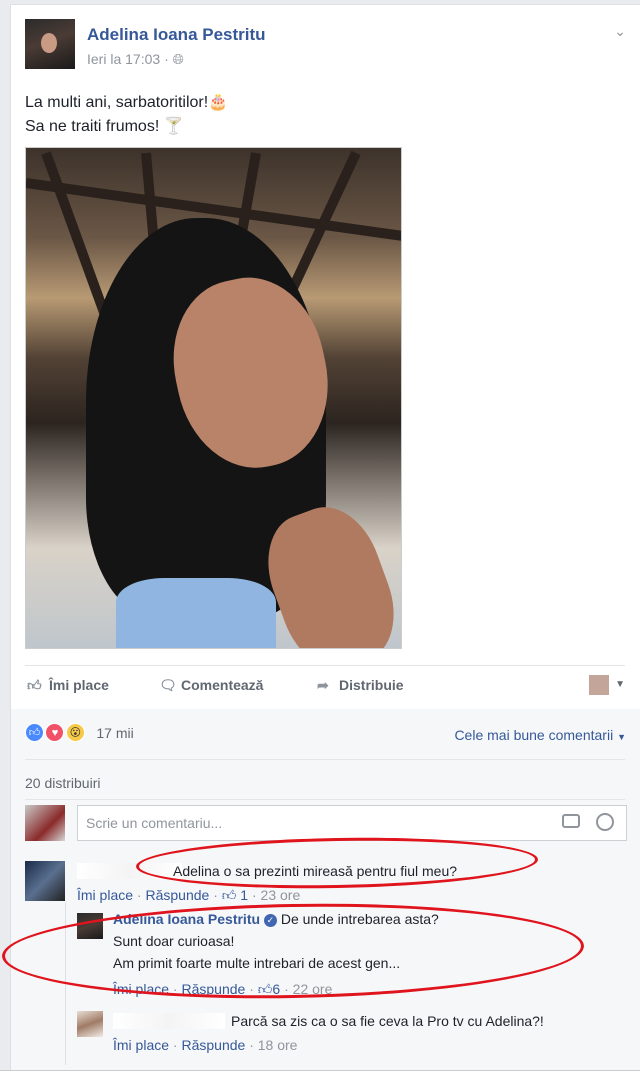 The image size is (640, 1080). What do you see at coordinates (599, 685) in the screenshot?
I see `share-as-avatar` at bounding box center [599, 685].